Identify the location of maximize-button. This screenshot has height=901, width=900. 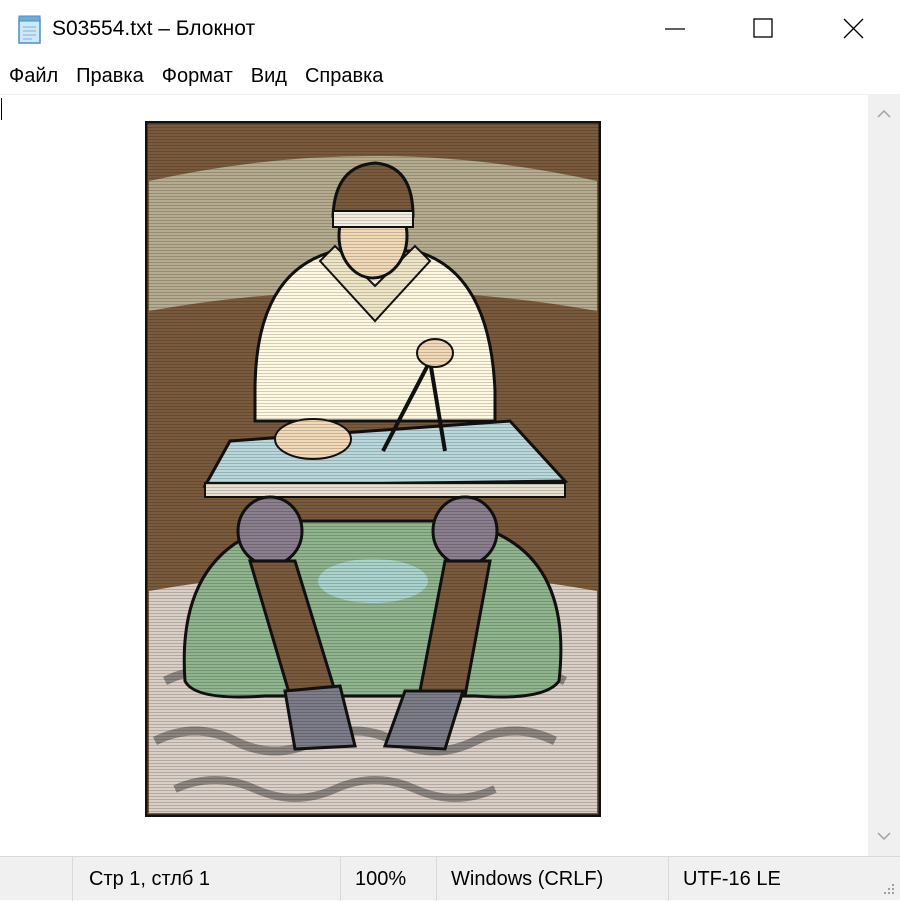
(764, 29).